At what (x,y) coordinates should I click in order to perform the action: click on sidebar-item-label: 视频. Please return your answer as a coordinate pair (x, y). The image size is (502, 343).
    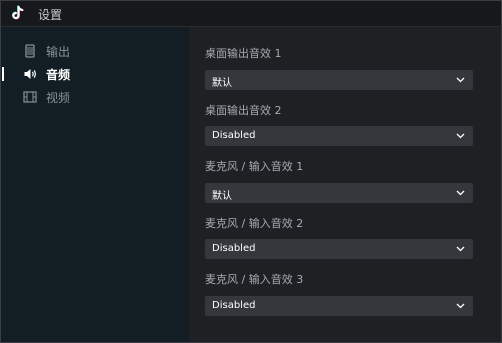
    Looking at the image, I should click on (58, 98).